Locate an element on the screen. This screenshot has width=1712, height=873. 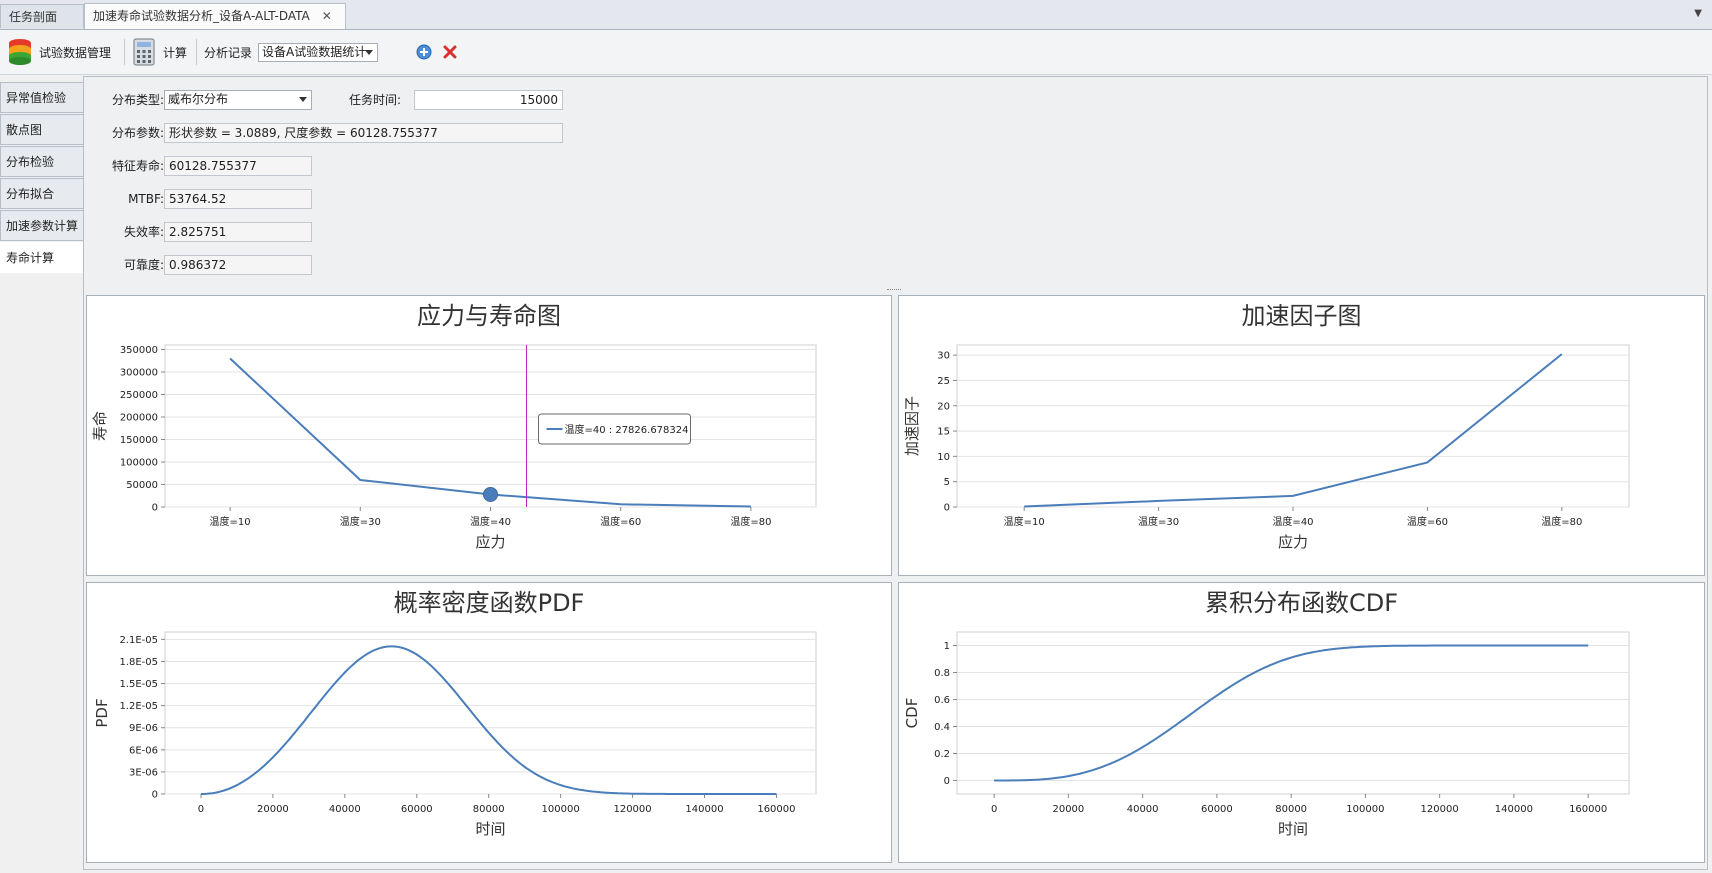
plot-area is located at coordinates (490, 713).